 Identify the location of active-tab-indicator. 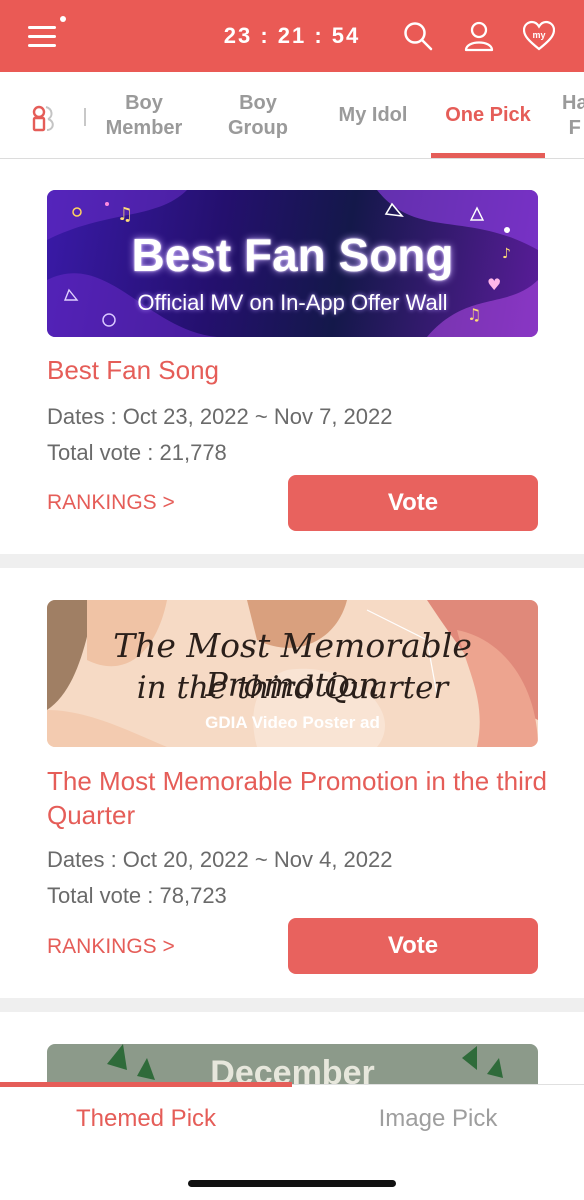
(488, 155).